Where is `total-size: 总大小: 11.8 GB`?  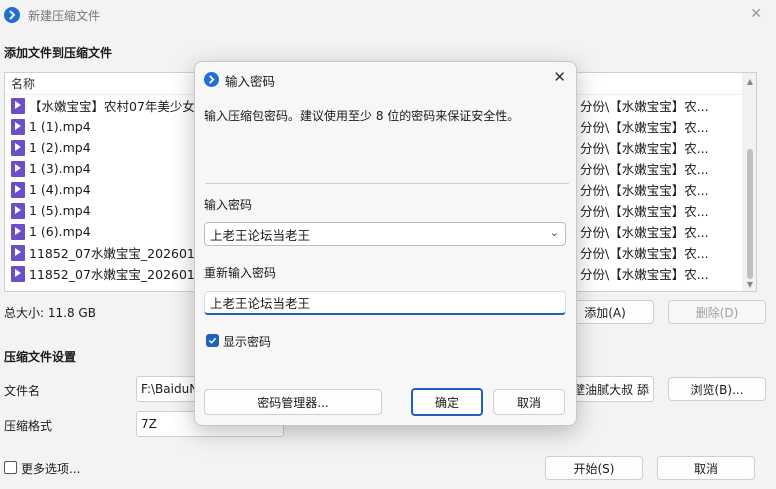 total-size: 总大小: 11.8 GB is located at coordinates (50, 313).